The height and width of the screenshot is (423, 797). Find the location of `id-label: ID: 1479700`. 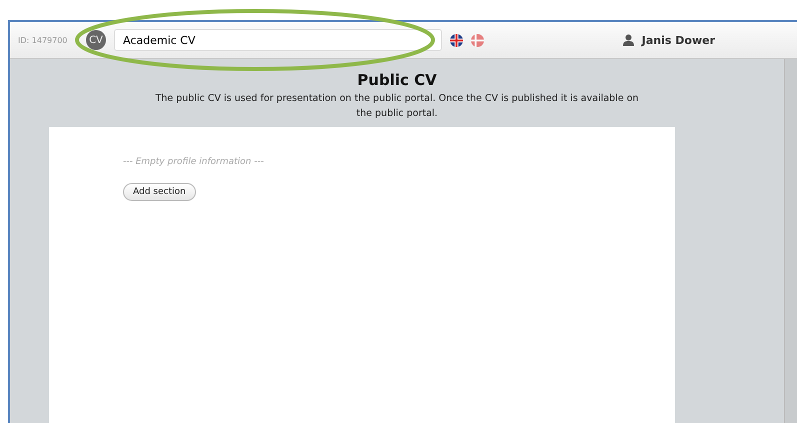

id-label: ID: 1479700 is located at coordinates (43, 40).